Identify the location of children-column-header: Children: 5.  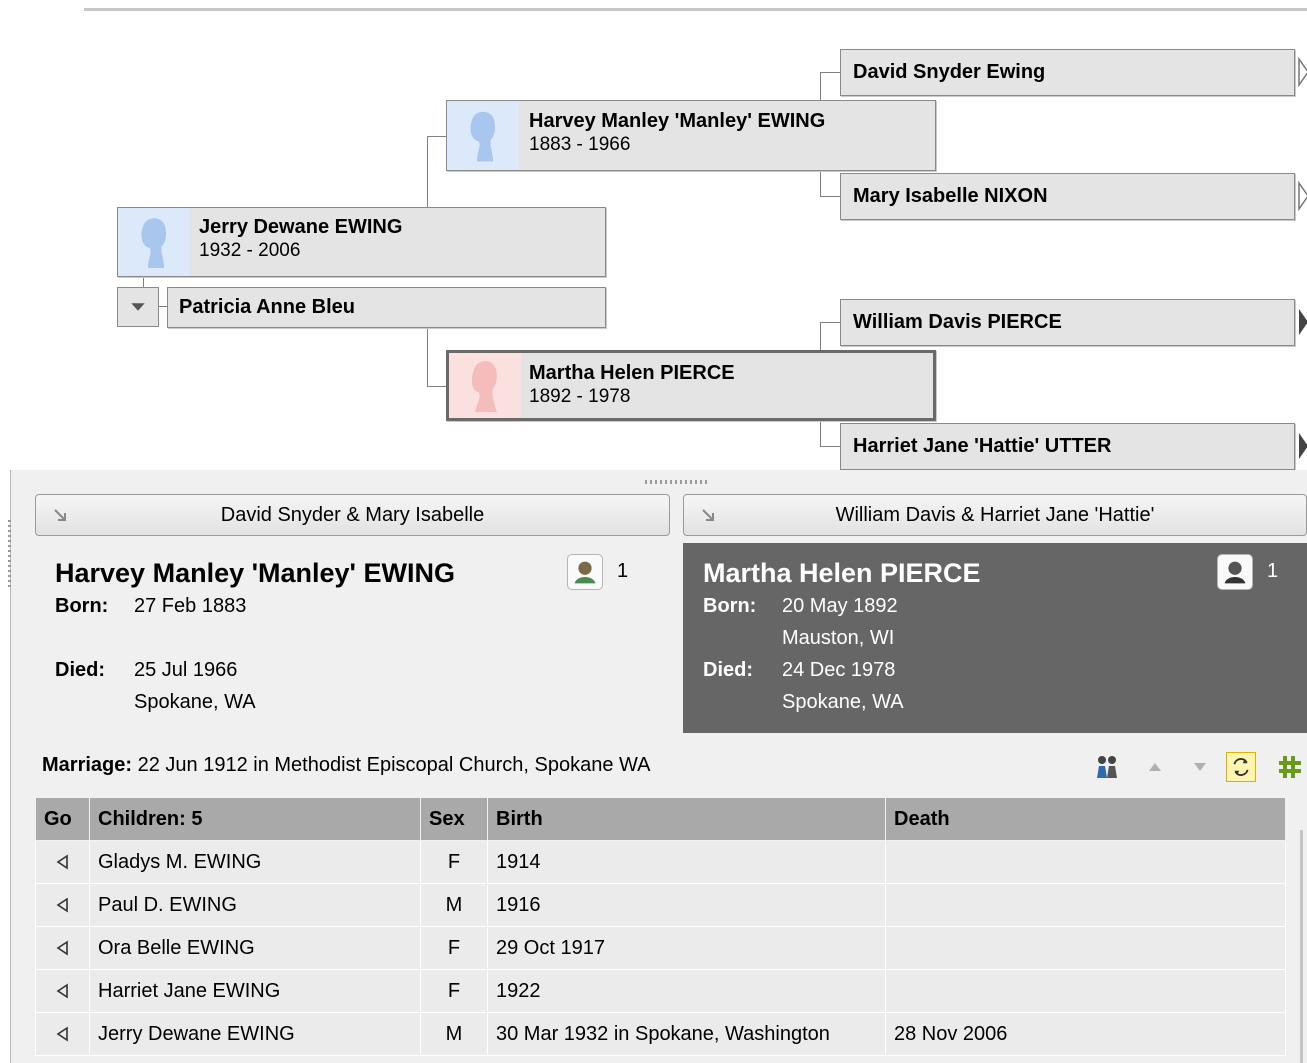
(255, 819).